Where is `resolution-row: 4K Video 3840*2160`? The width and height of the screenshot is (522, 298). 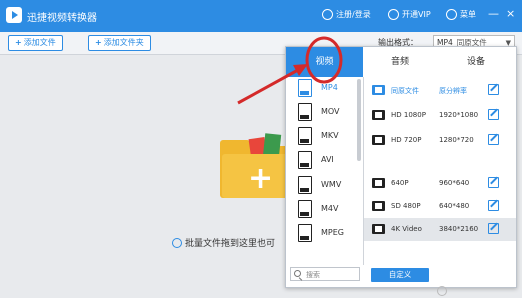 resolution-row: 4K Video 3840*2160 is located at coordinates (440, 229).